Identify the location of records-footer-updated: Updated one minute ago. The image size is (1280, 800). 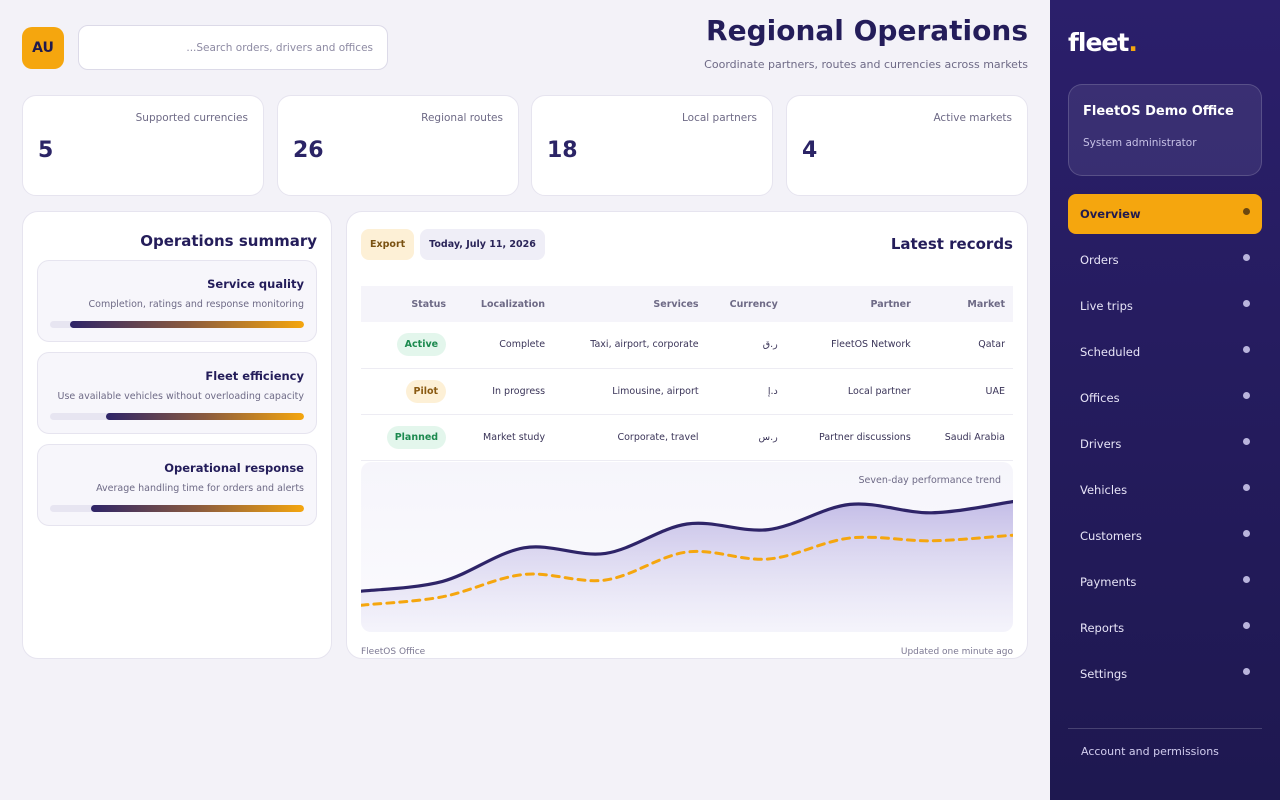
(956, 651).